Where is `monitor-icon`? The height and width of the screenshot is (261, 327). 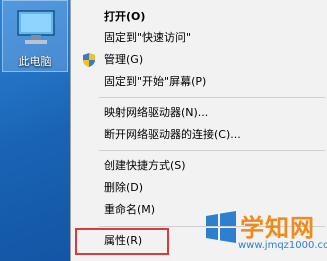 monitor-icon is located at coordinates (36, 27).